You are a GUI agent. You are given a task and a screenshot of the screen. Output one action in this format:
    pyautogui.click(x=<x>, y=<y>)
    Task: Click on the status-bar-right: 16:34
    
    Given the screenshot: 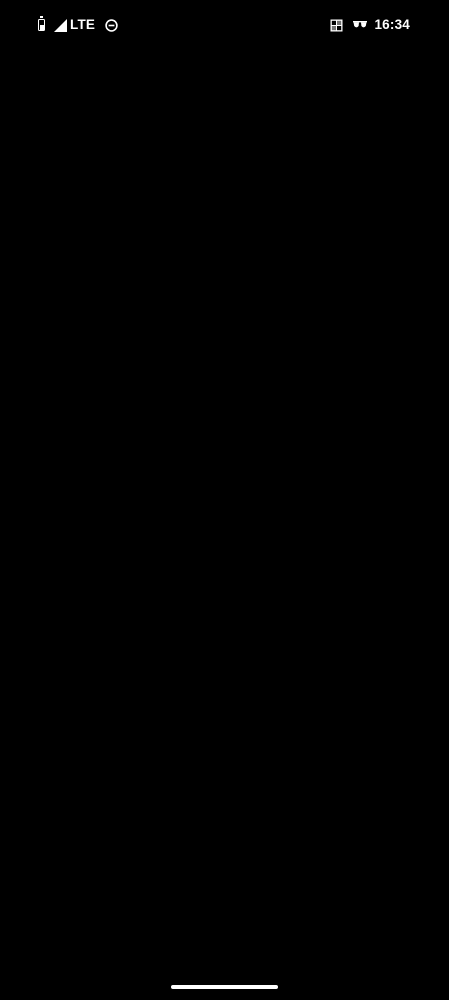 What is the action you would take?
    pyautogui.click(x=370, y=25)
    